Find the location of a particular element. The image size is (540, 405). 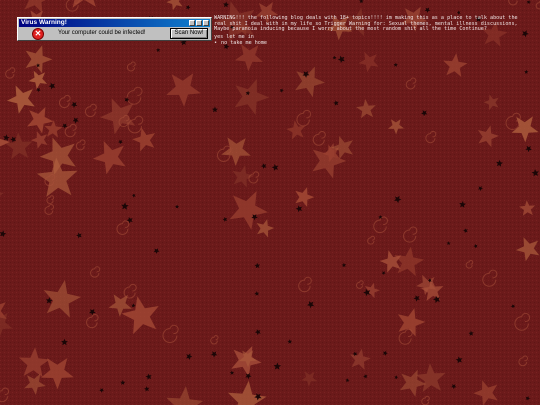

enter-links: yes let me in no take me home is located at coordinates (373, 40).